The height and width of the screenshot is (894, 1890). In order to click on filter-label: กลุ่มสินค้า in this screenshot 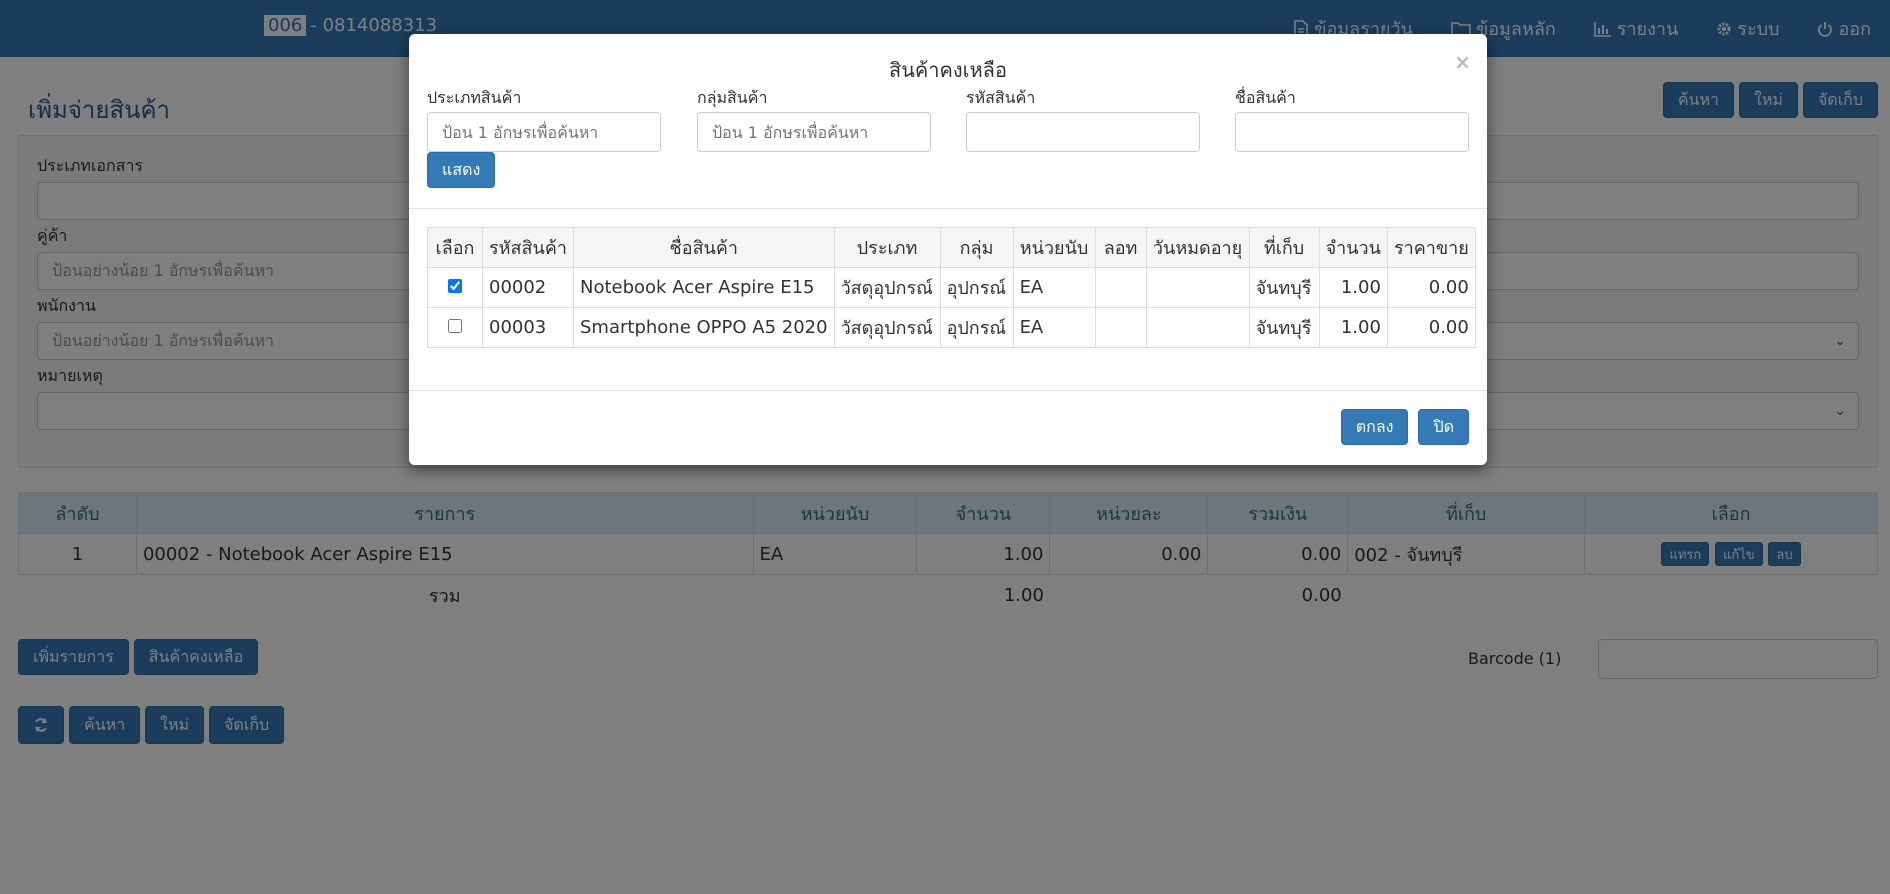, I will do `click(732, 97)`.